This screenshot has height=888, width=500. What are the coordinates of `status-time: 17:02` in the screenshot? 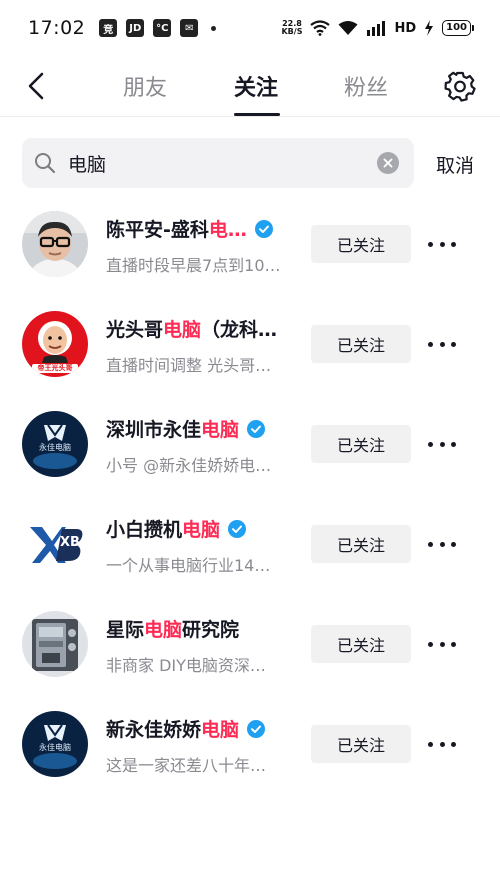 It's located at (57, 28).